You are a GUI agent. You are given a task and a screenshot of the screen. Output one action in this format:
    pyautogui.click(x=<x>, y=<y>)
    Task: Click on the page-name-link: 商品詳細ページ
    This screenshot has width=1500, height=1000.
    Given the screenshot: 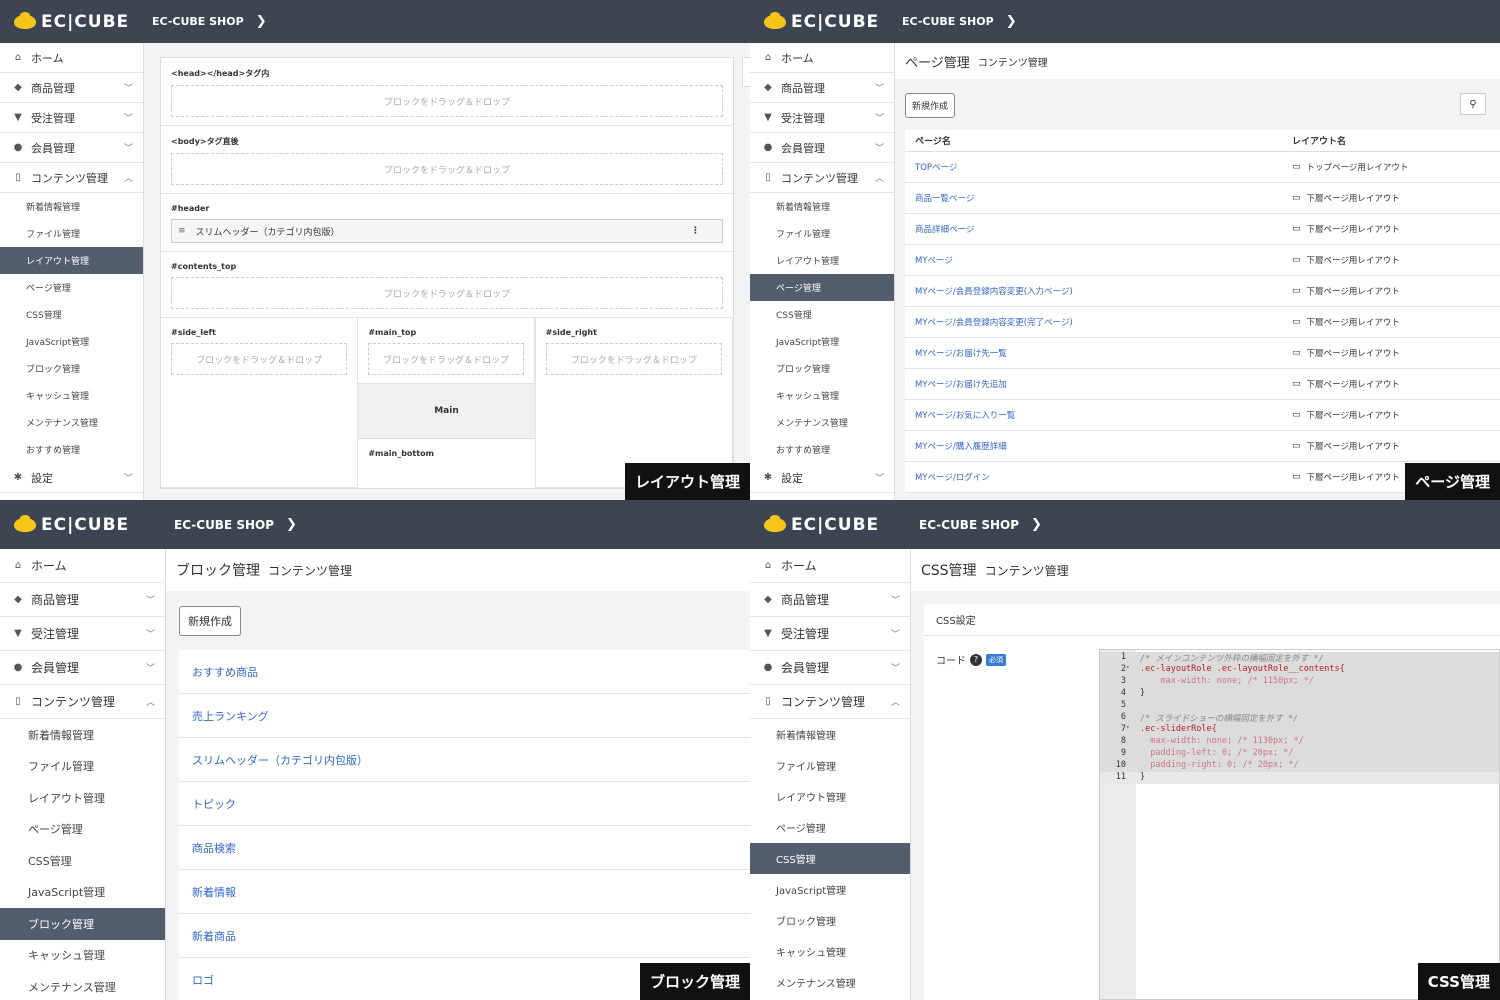 What is the action you would take?
    pyautogui.click(x=1098, y=229)
    